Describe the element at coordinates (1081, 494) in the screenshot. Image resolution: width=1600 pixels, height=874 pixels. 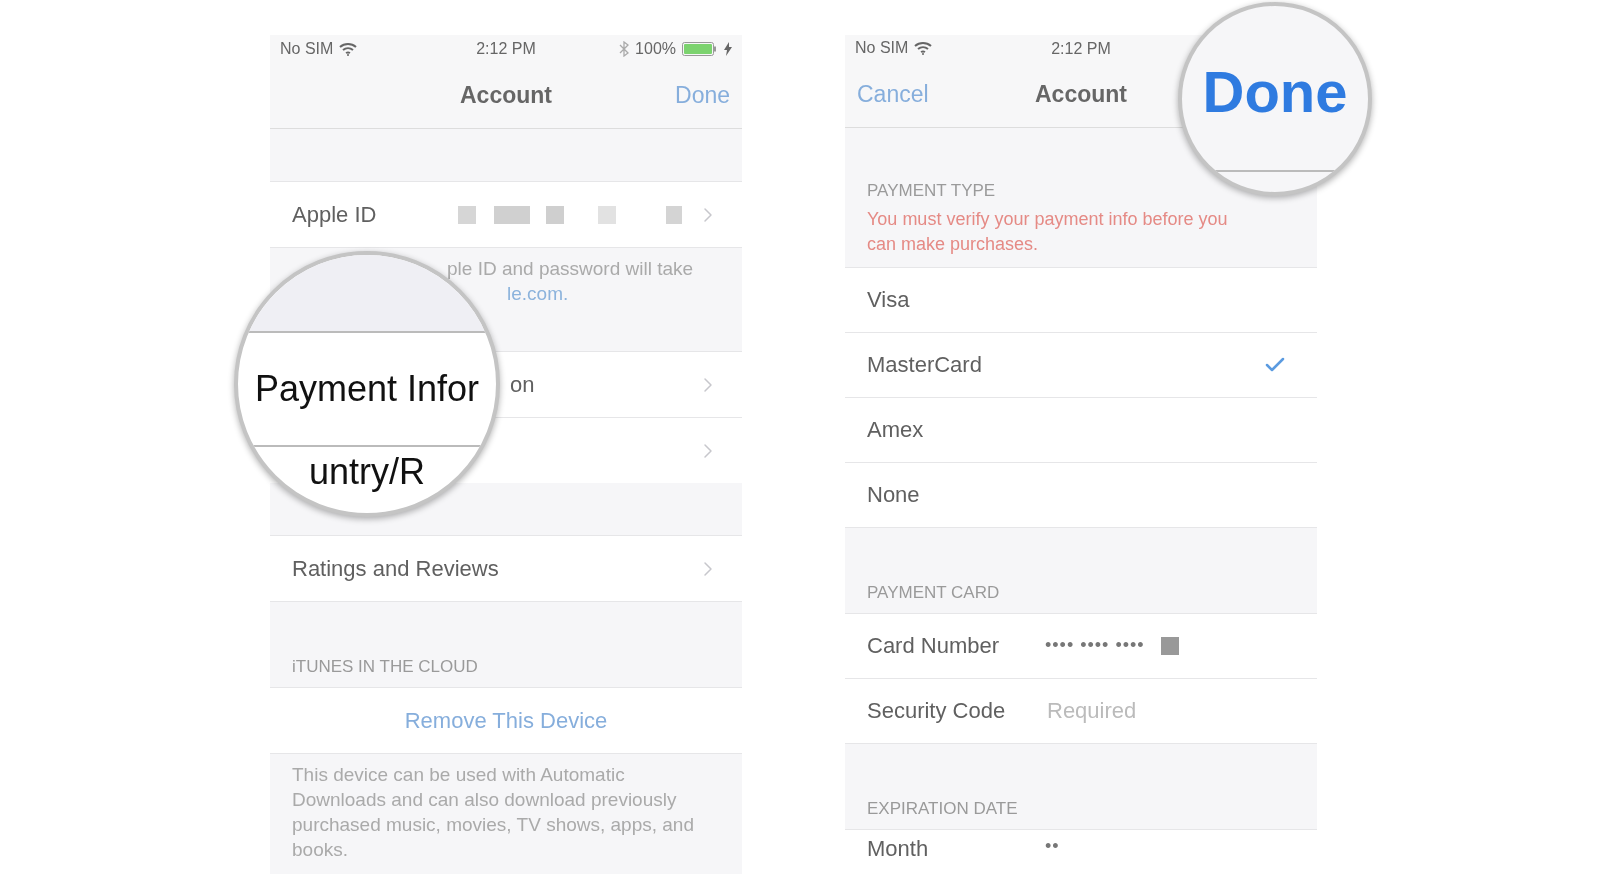
I see `payment-option: None` at that location.